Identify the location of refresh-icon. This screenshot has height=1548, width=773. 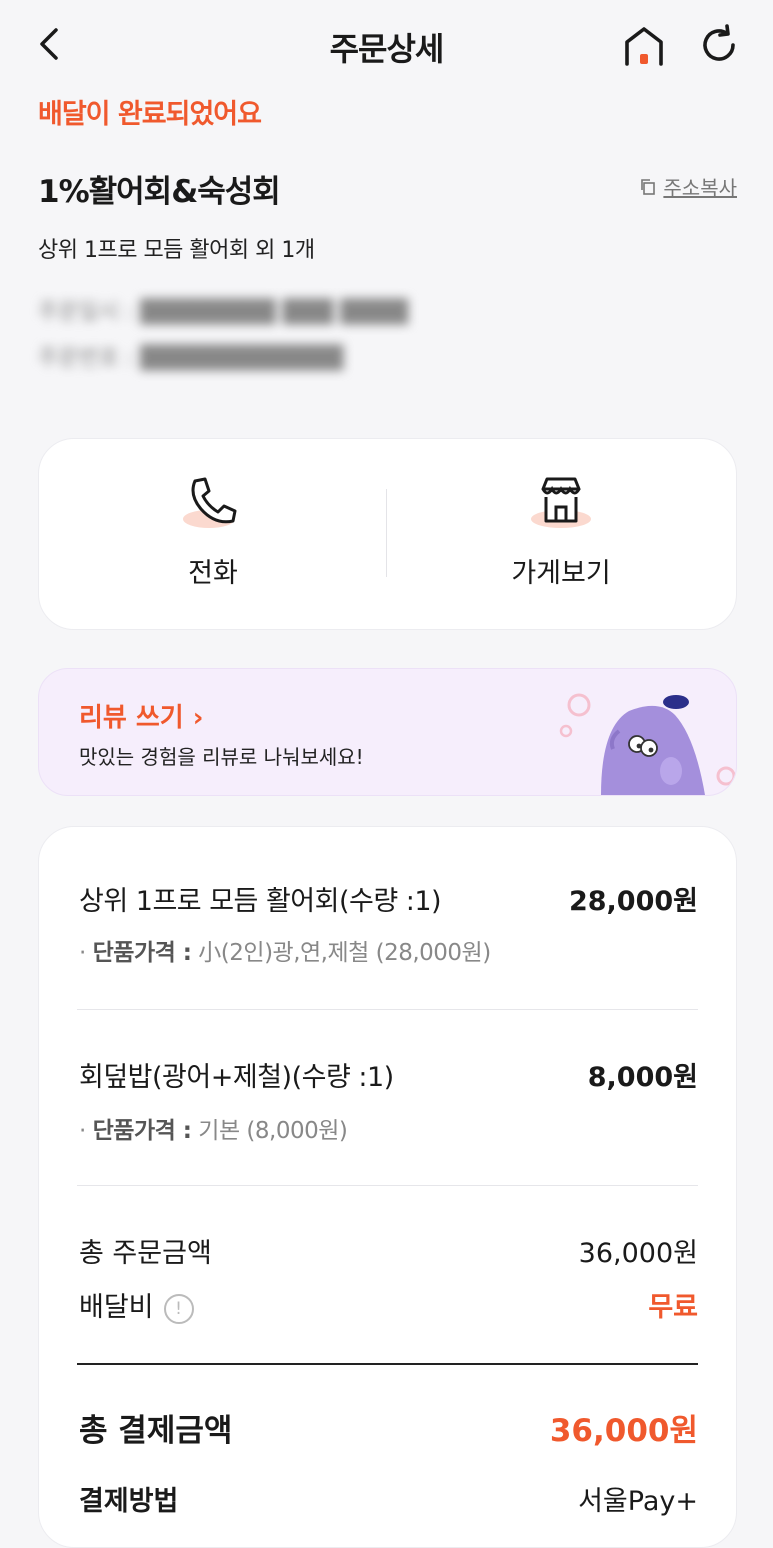
(719, 45).